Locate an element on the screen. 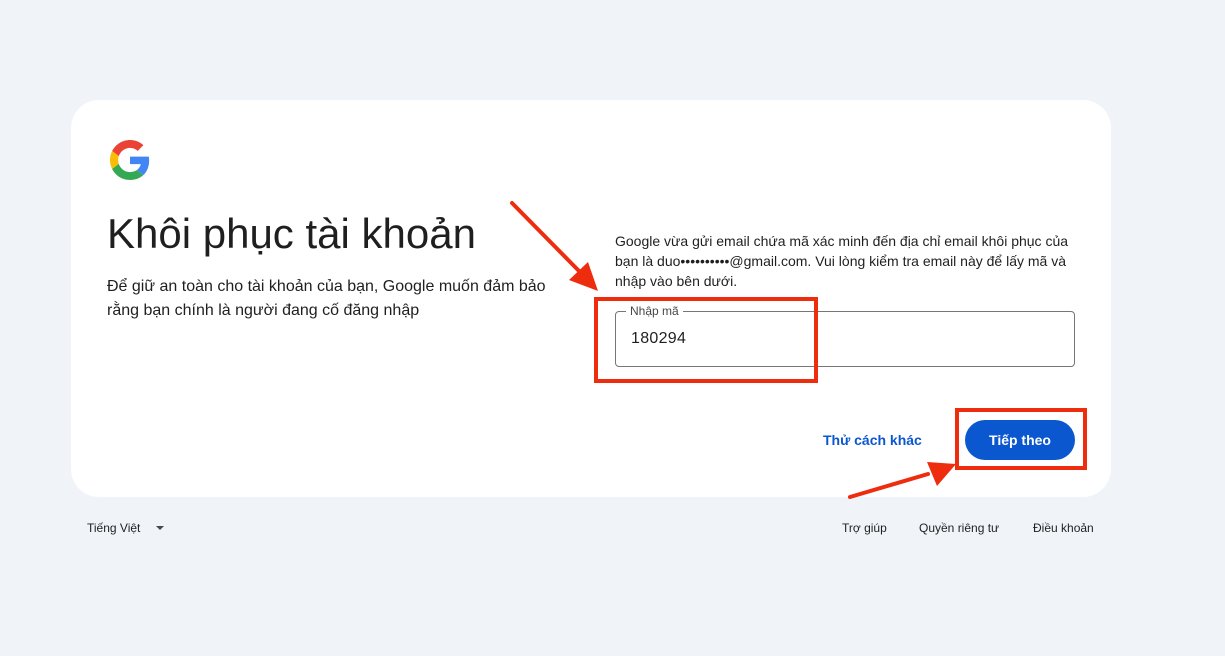  privacy-link: Quyền riêng tư is located at coordinates (959, 528).